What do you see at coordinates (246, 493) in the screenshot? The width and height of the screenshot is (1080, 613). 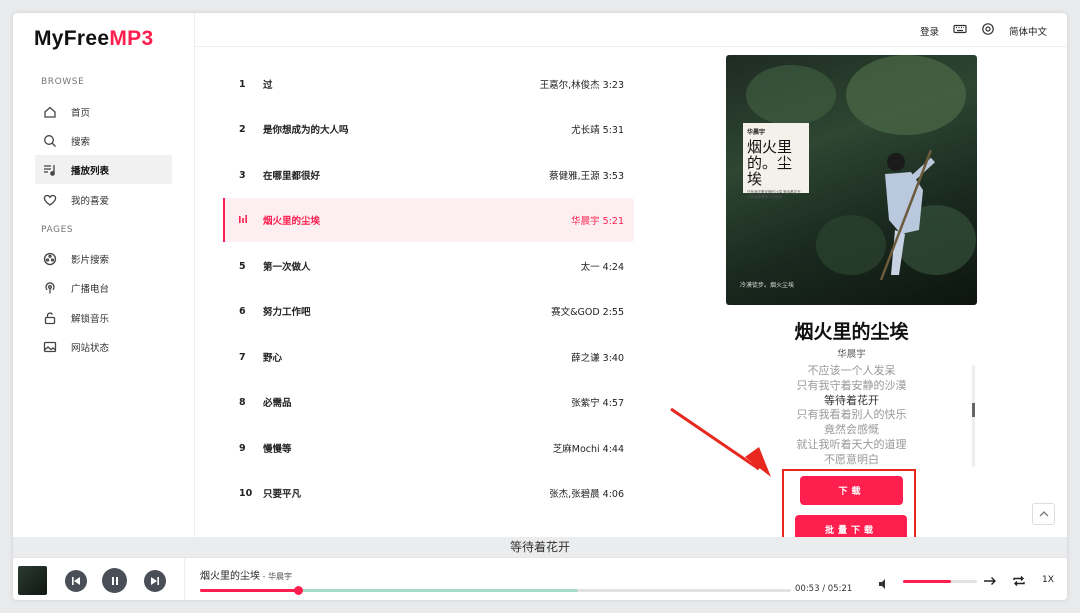 I see `track-number: 10` at bounding box center [246, 493].